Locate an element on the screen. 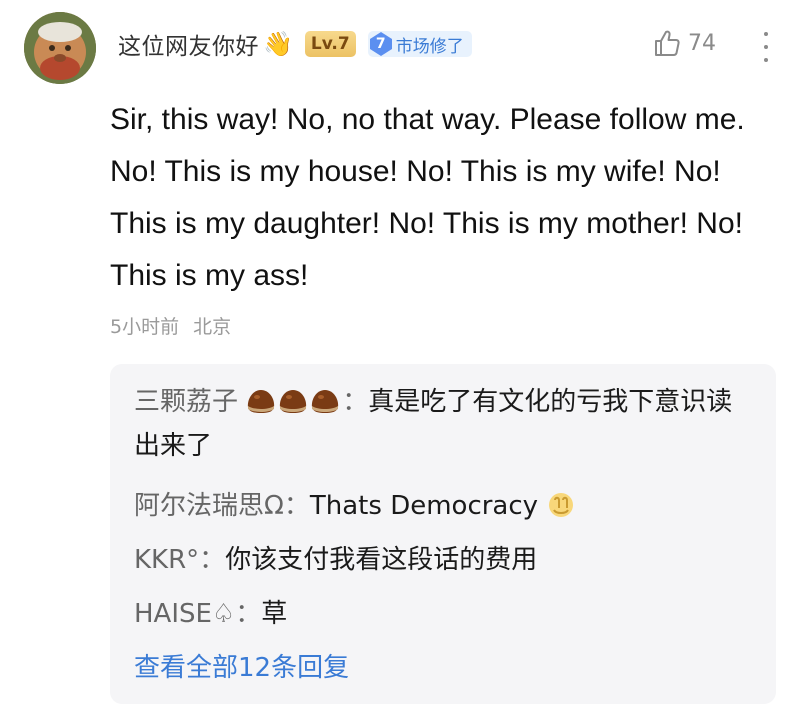 The width and height of the screenshot is (800, 704). reply-item: KKR°：你该支付我看这段话的费用 is located at coordinates (439, 560).